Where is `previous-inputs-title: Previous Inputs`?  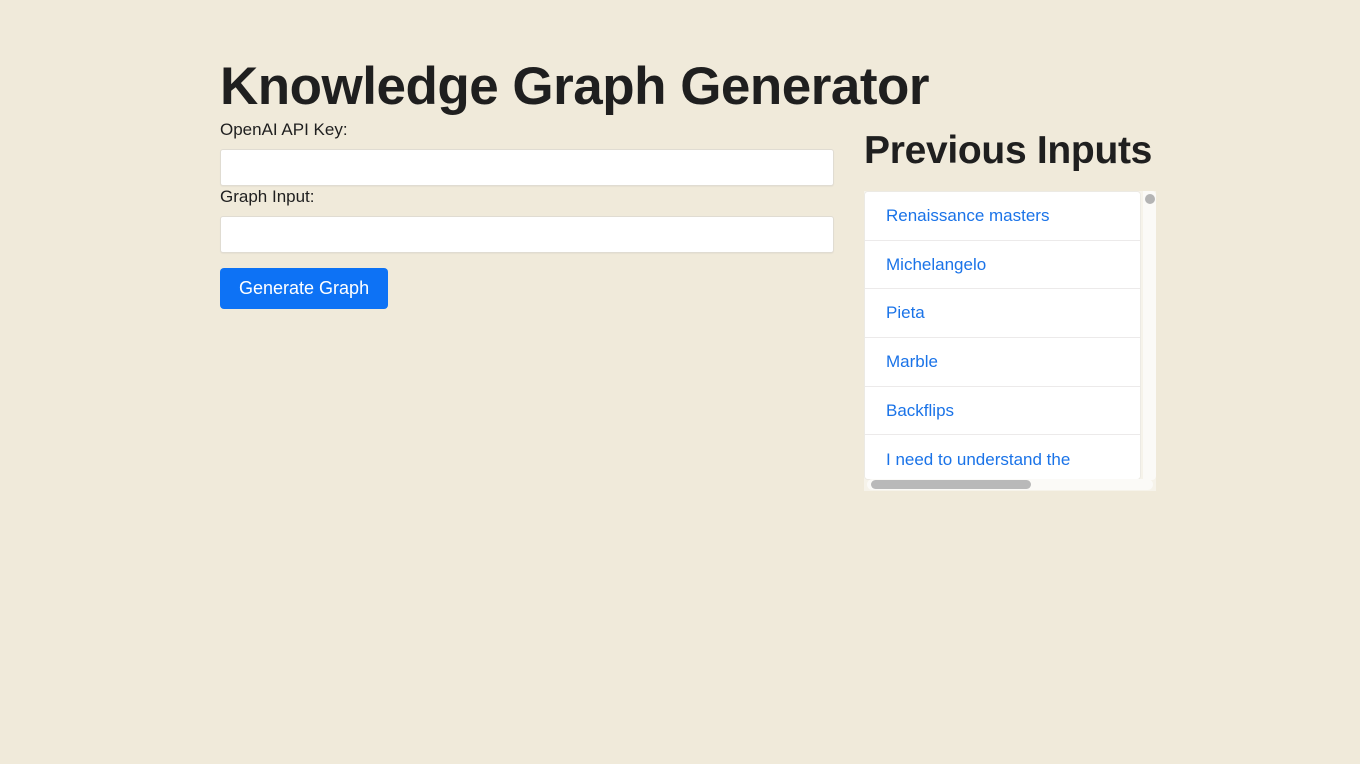
previous-inputs-title: Previous Inputs is located at coordinates (1008, 150).